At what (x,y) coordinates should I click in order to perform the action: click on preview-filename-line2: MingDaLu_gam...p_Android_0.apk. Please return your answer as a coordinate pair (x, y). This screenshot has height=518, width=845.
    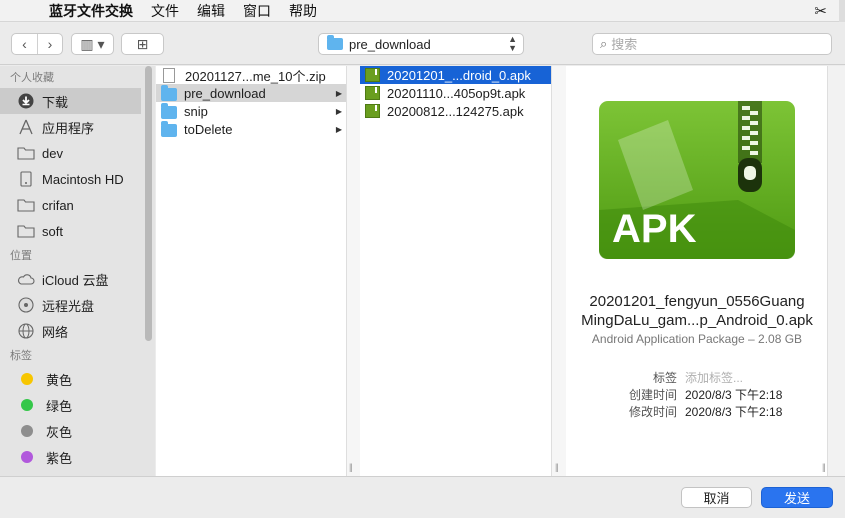
    Looking at the image, I should click on (697, 320).